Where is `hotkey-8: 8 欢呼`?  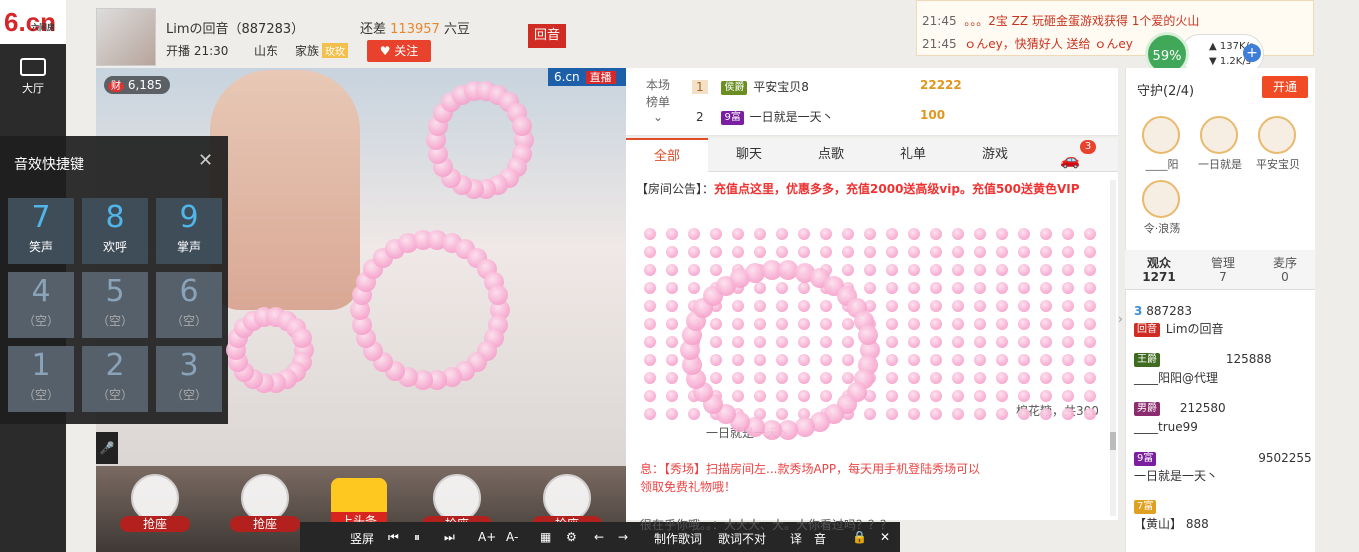 hotkey-8: 8 欢呼 is located at coordinates (115, 231).